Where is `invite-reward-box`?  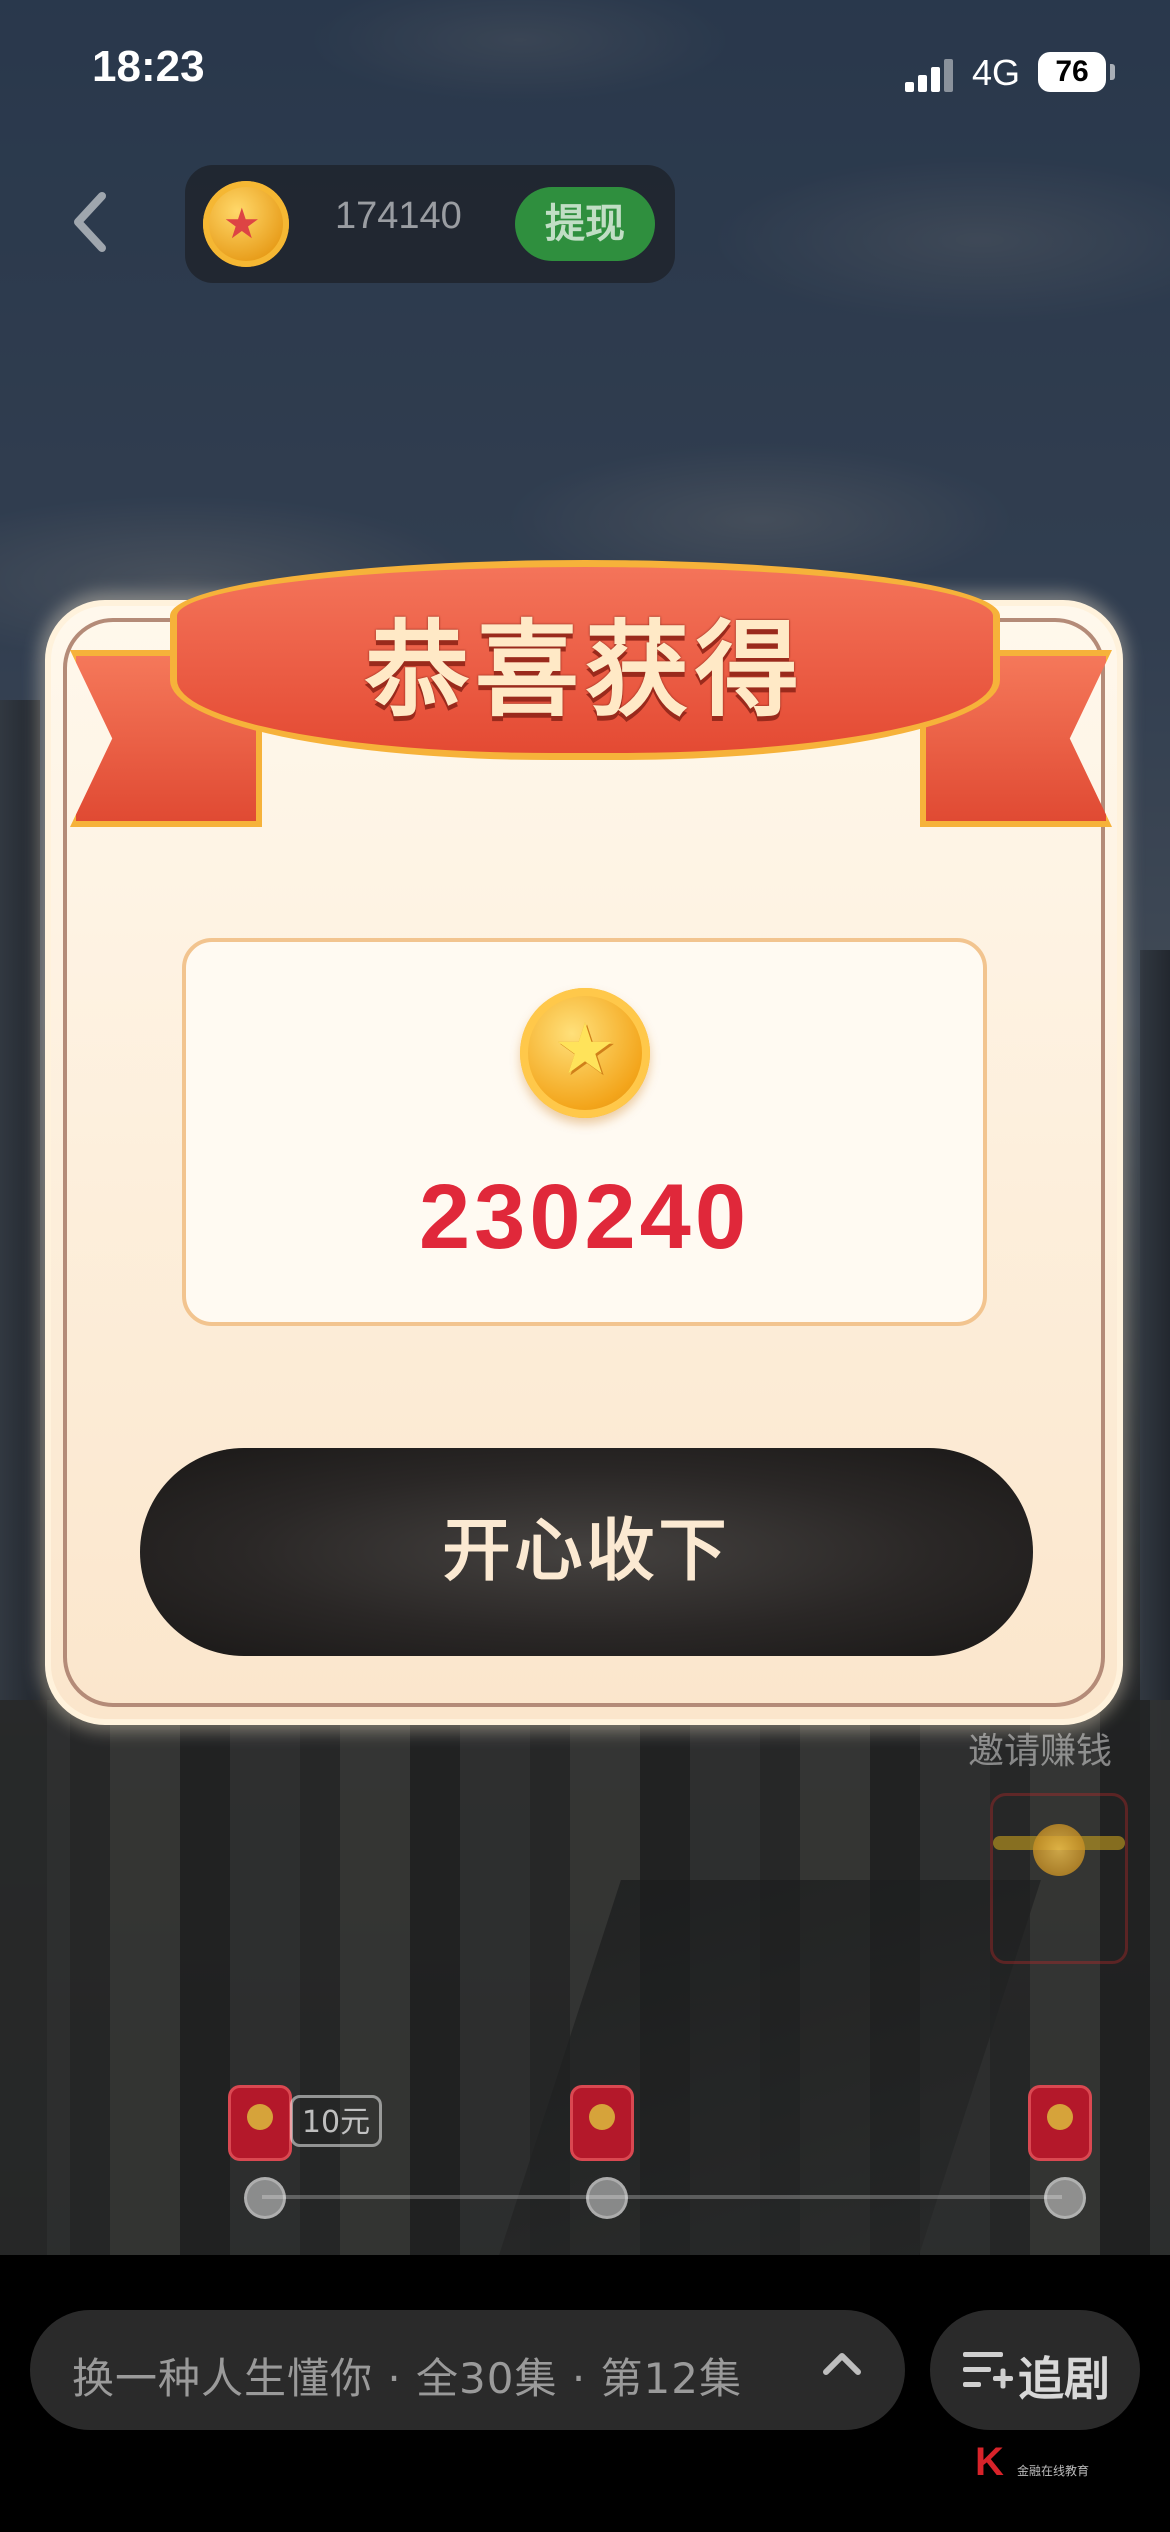
invite-reward-box is located at coordinates (1059, 1878).